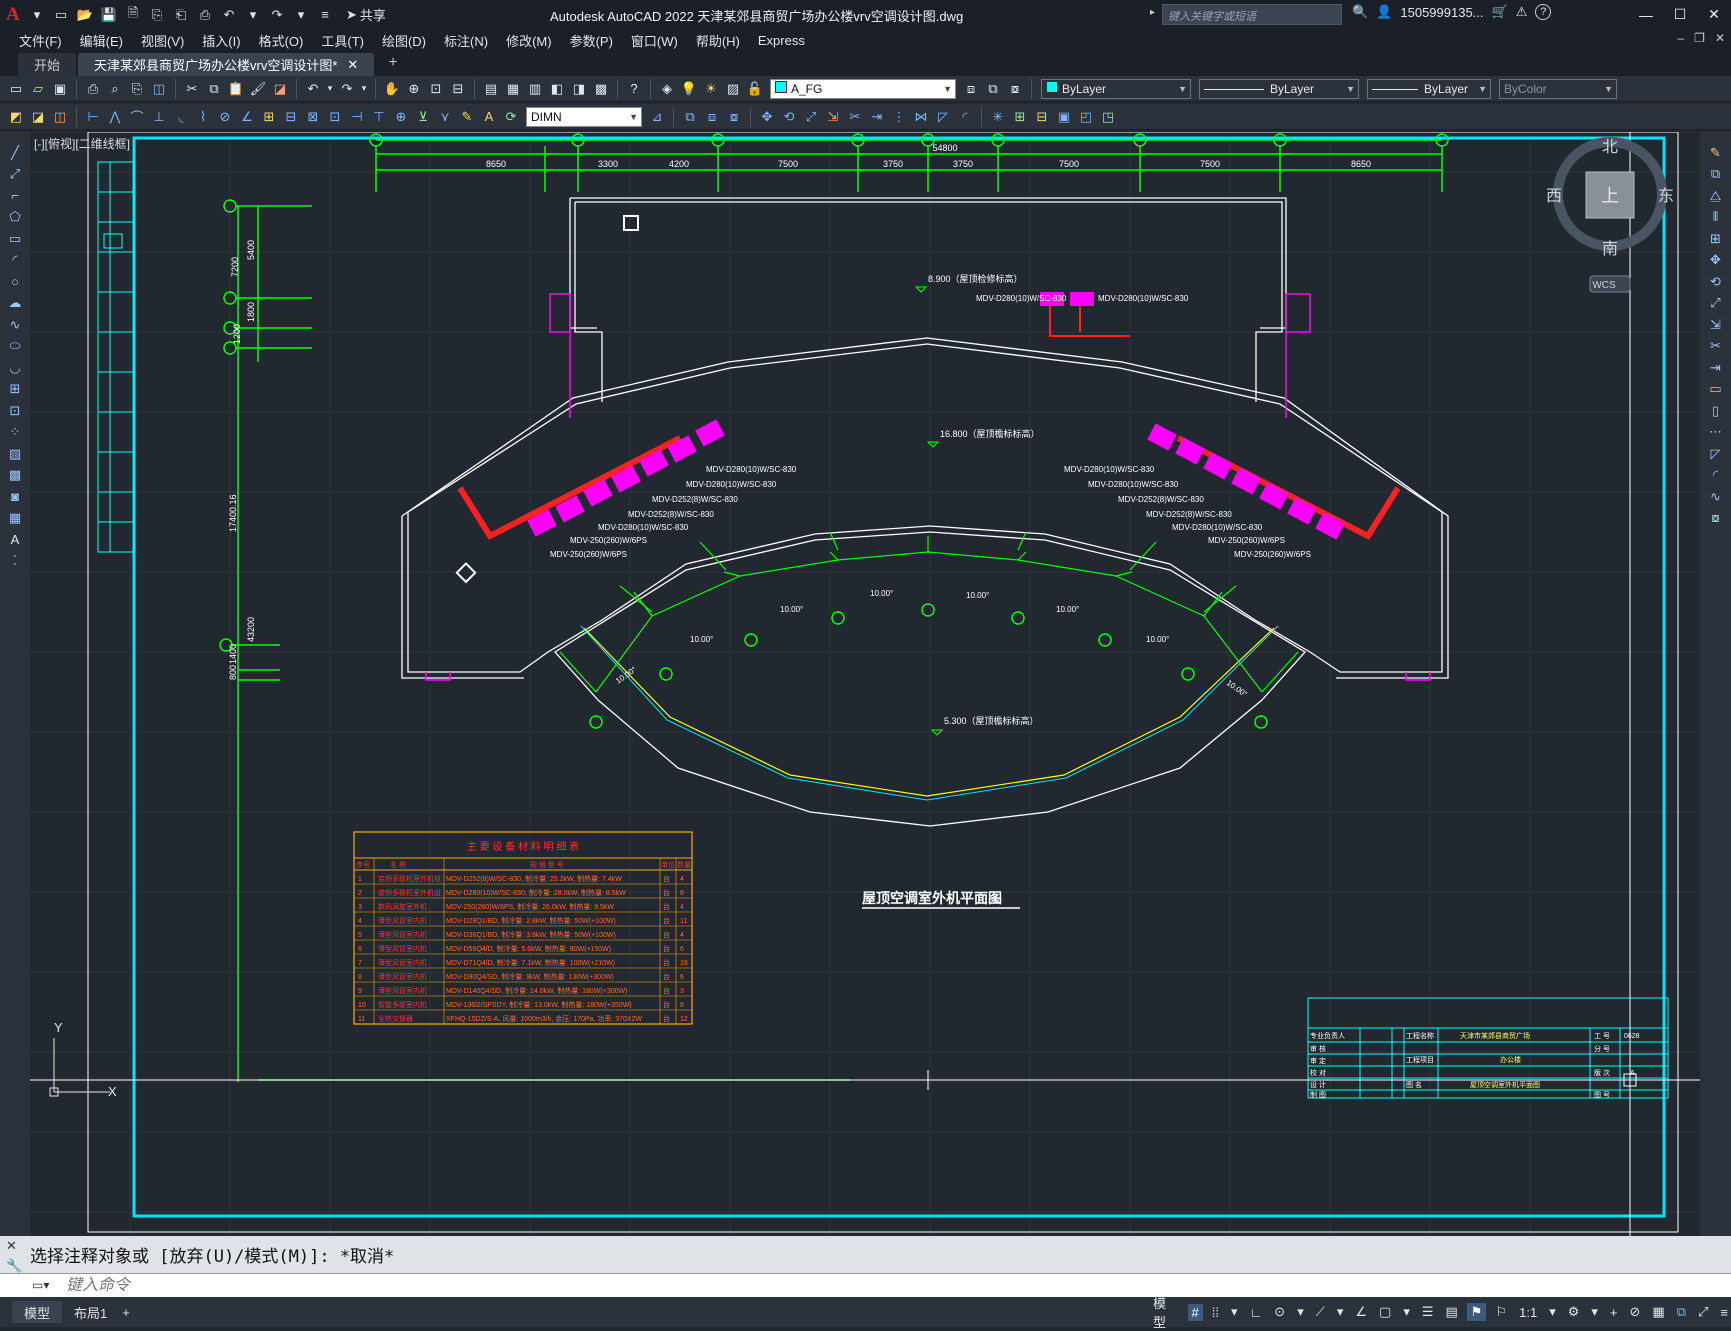  What do you see at coordinates (291, 117) in the screenshot?
I see `baseline-icon: ⊟` at bounding box center [291, 117].